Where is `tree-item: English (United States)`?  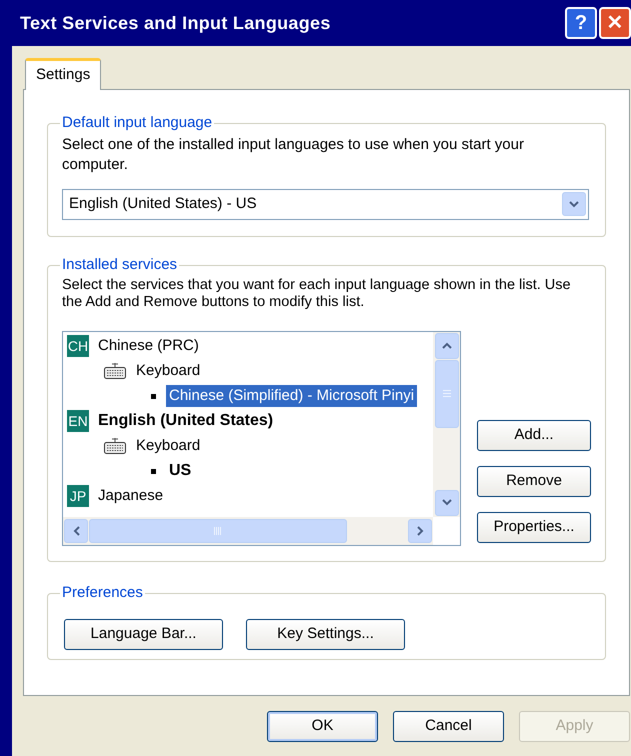 tree-item: English (United States) is located at coordinates (185, 421).